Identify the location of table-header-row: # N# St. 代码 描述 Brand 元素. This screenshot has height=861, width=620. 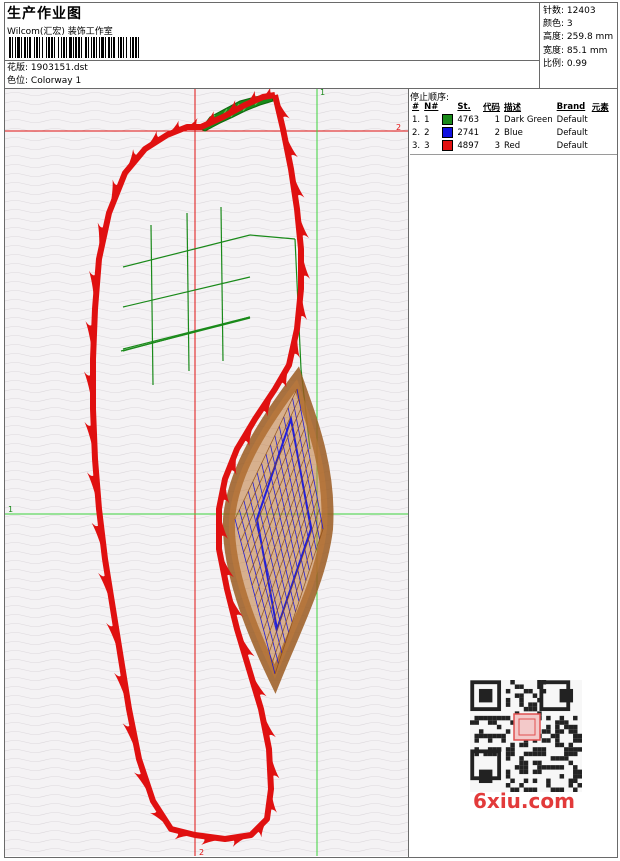
(510, 107).